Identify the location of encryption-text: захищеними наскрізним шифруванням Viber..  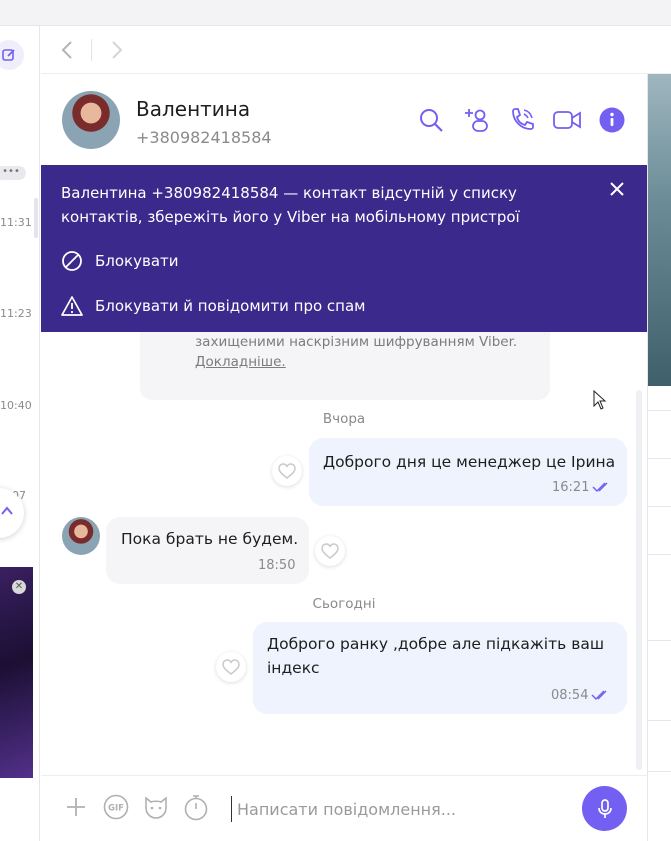
(356, 342).